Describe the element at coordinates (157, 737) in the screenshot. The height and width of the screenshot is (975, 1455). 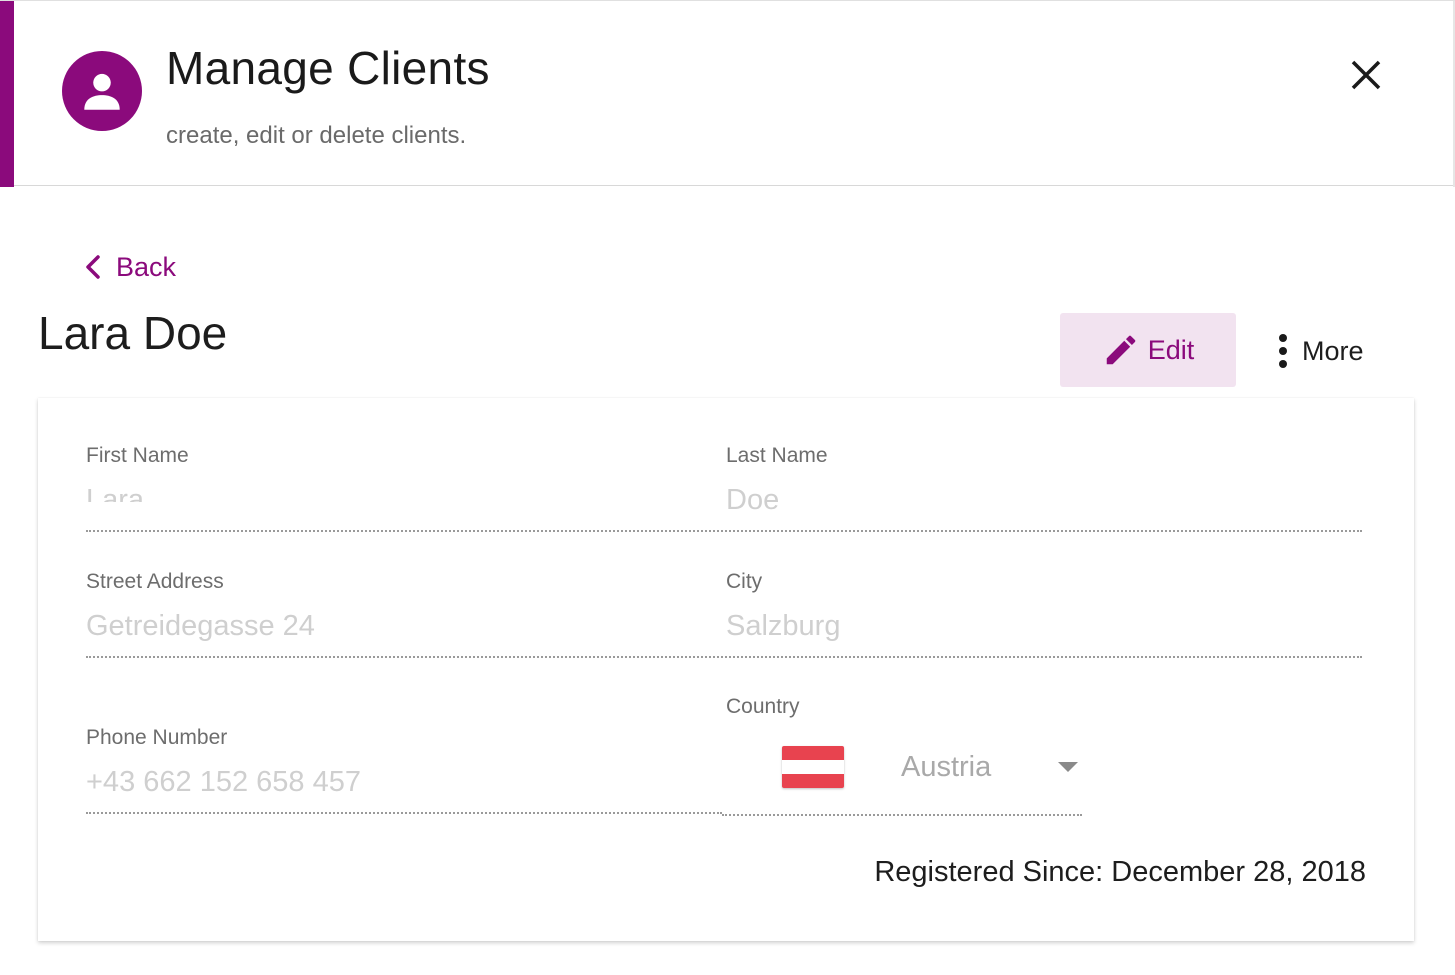
I see `phone-number-label: Phone Number` at that location.